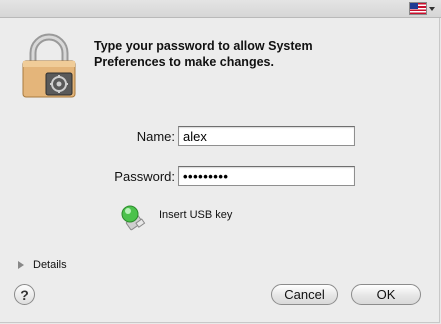  Describe the element at coordinates (21, 265) in the screenshot. I see `disclosure-triangle-icon` at that location.